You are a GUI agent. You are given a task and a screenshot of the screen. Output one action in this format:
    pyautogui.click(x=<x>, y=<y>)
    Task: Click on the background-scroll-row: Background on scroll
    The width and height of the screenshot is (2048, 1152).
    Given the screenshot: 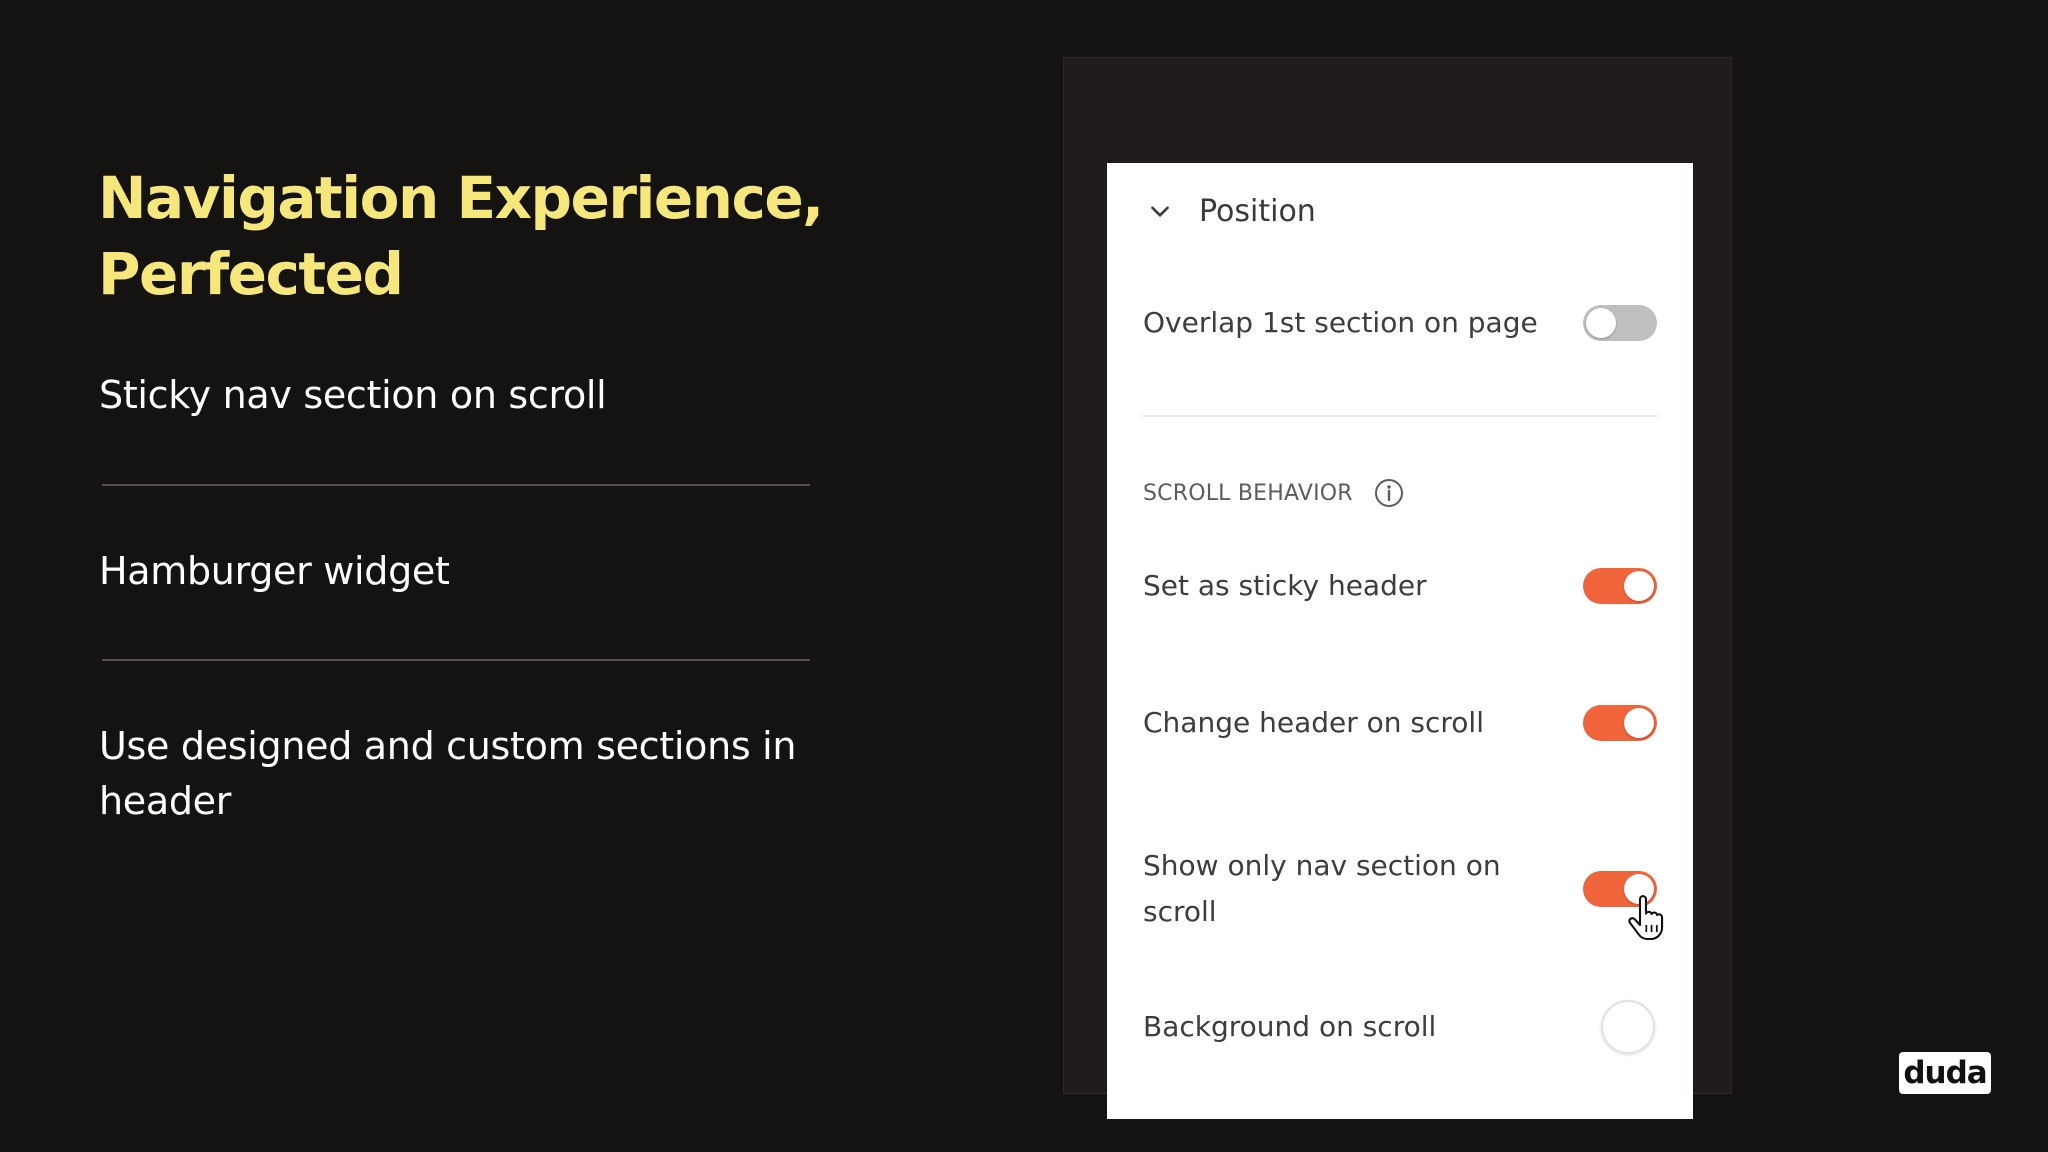 What is the action you would take?
    pyautogui.click(x=1400, y=1027)
    